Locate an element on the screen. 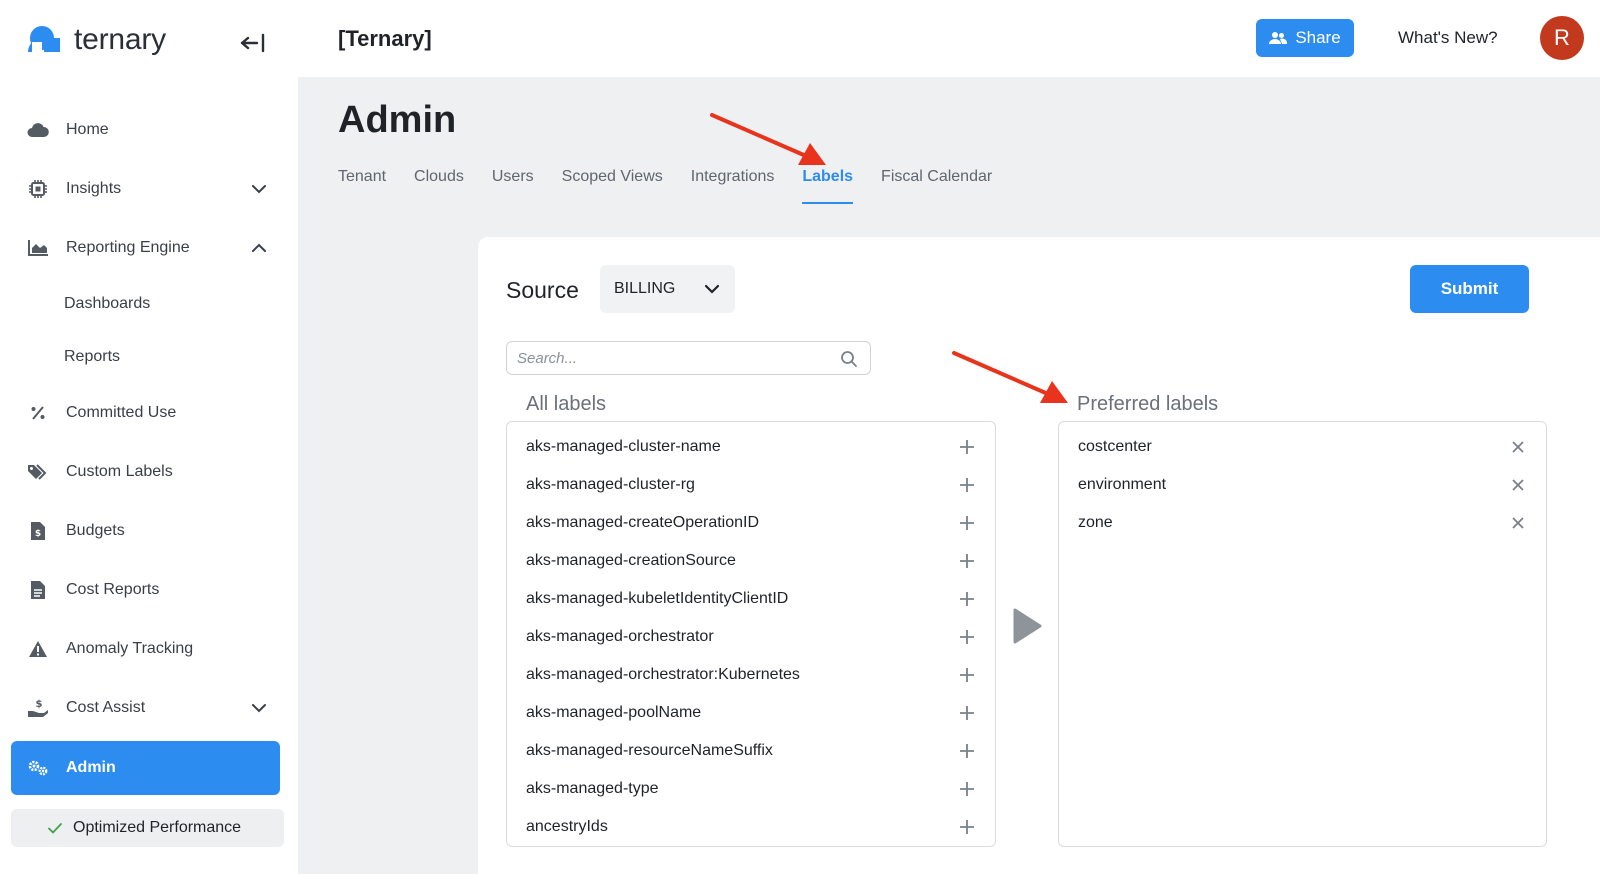  sidebar-item-cost-assist: $ Cost Assist is located at coordinates (149, 707).